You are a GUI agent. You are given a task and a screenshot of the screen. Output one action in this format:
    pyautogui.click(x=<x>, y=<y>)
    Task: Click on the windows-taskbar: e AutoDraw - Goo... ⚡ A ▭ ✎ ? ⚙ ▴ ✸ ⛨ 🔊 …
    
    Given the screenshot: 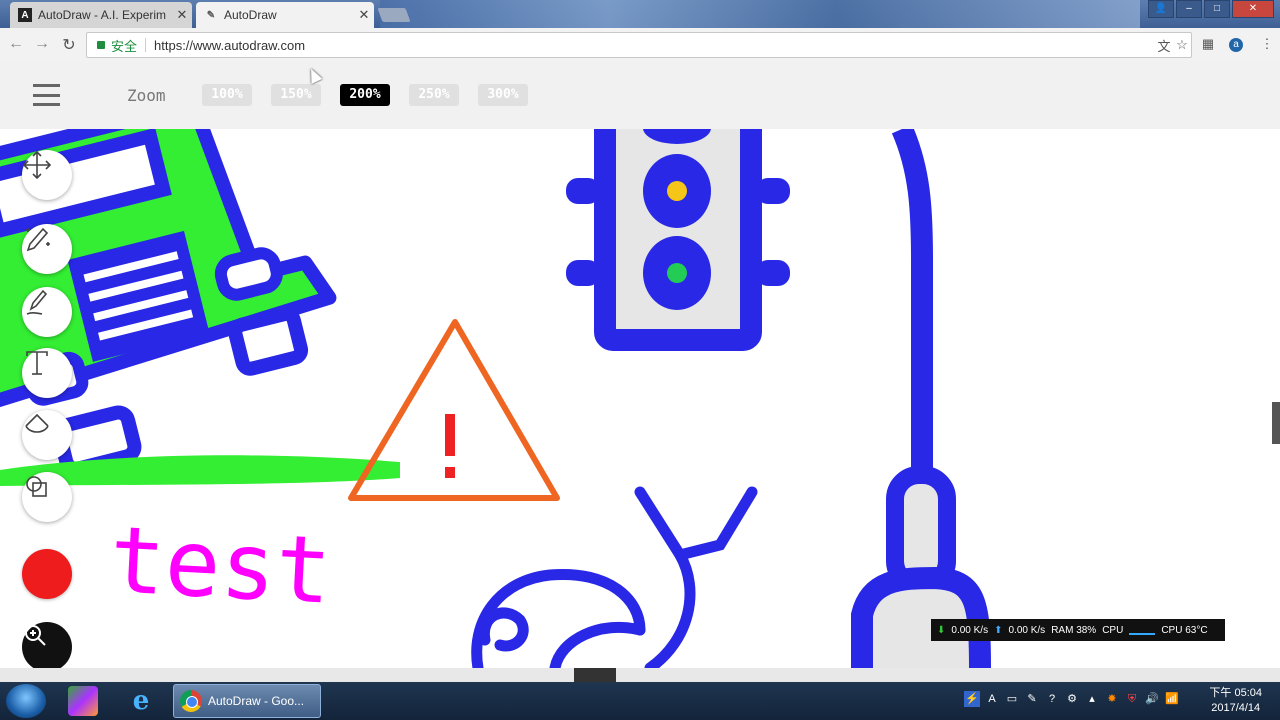 What is the action you would take?
    pyautogui.click(x=640, y=701)
    